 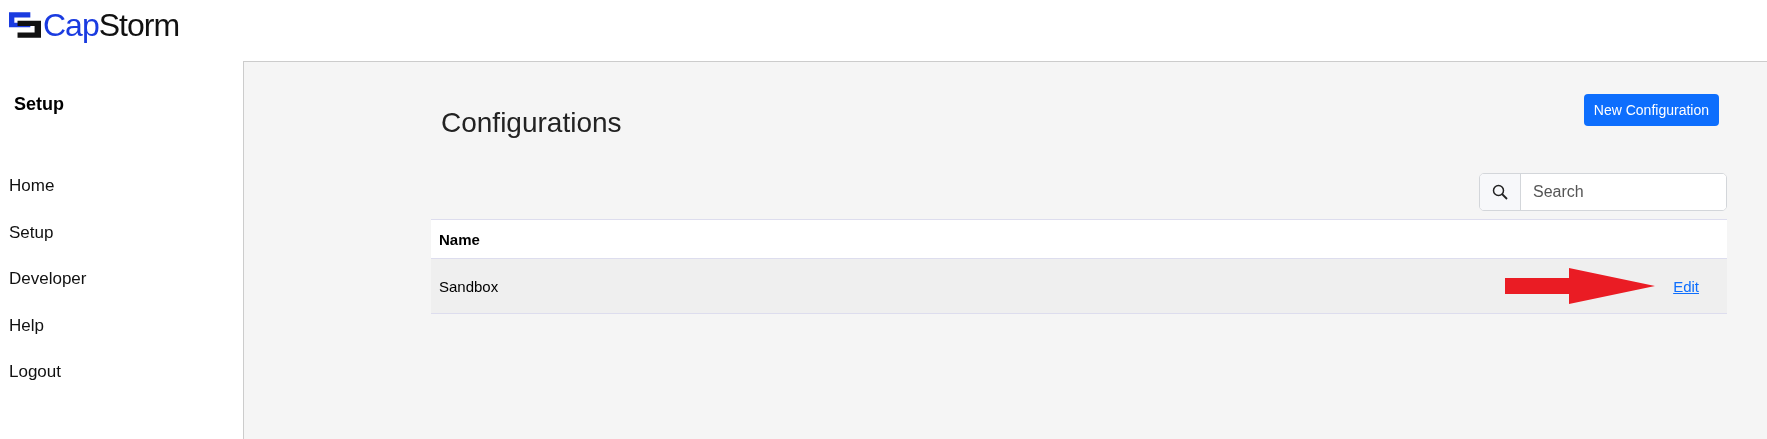 I want to click on logo-icon, so click(x=25, y=25).